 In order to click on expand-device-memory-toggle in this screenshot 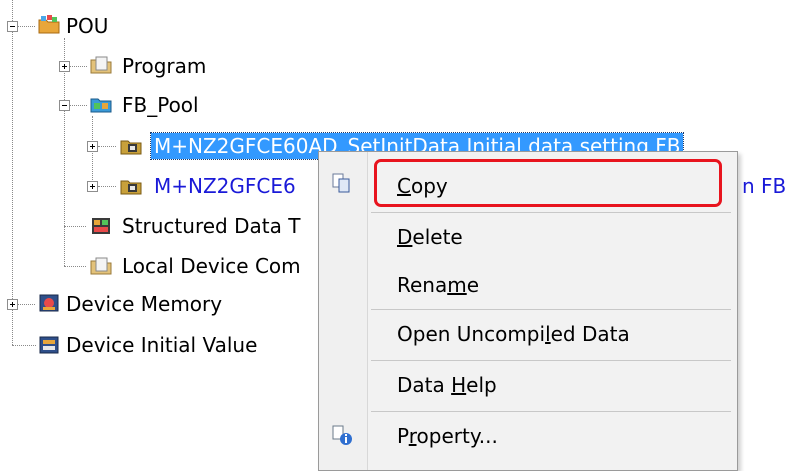, I will do `click(12, 304)`.